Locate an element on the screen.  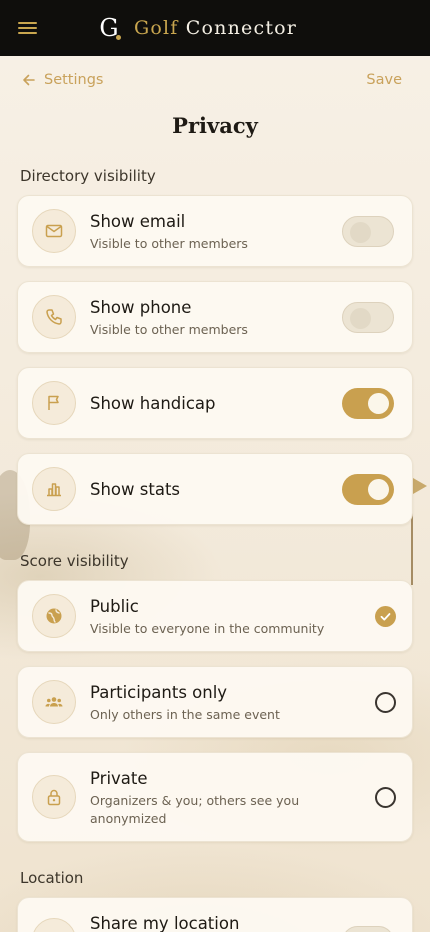
hamburger-menu-icon is located at coordinates (28, 28).